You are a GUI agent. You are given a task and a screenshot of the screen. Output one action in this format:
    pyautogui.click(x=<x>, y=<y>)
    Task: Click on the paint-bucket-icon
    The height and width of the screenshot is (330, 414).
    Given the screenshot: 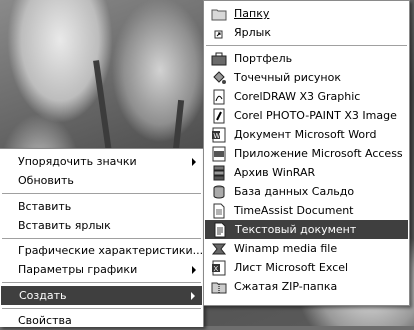 What is the action you would take?
    pyautogui.click(x=219, y=78)
    